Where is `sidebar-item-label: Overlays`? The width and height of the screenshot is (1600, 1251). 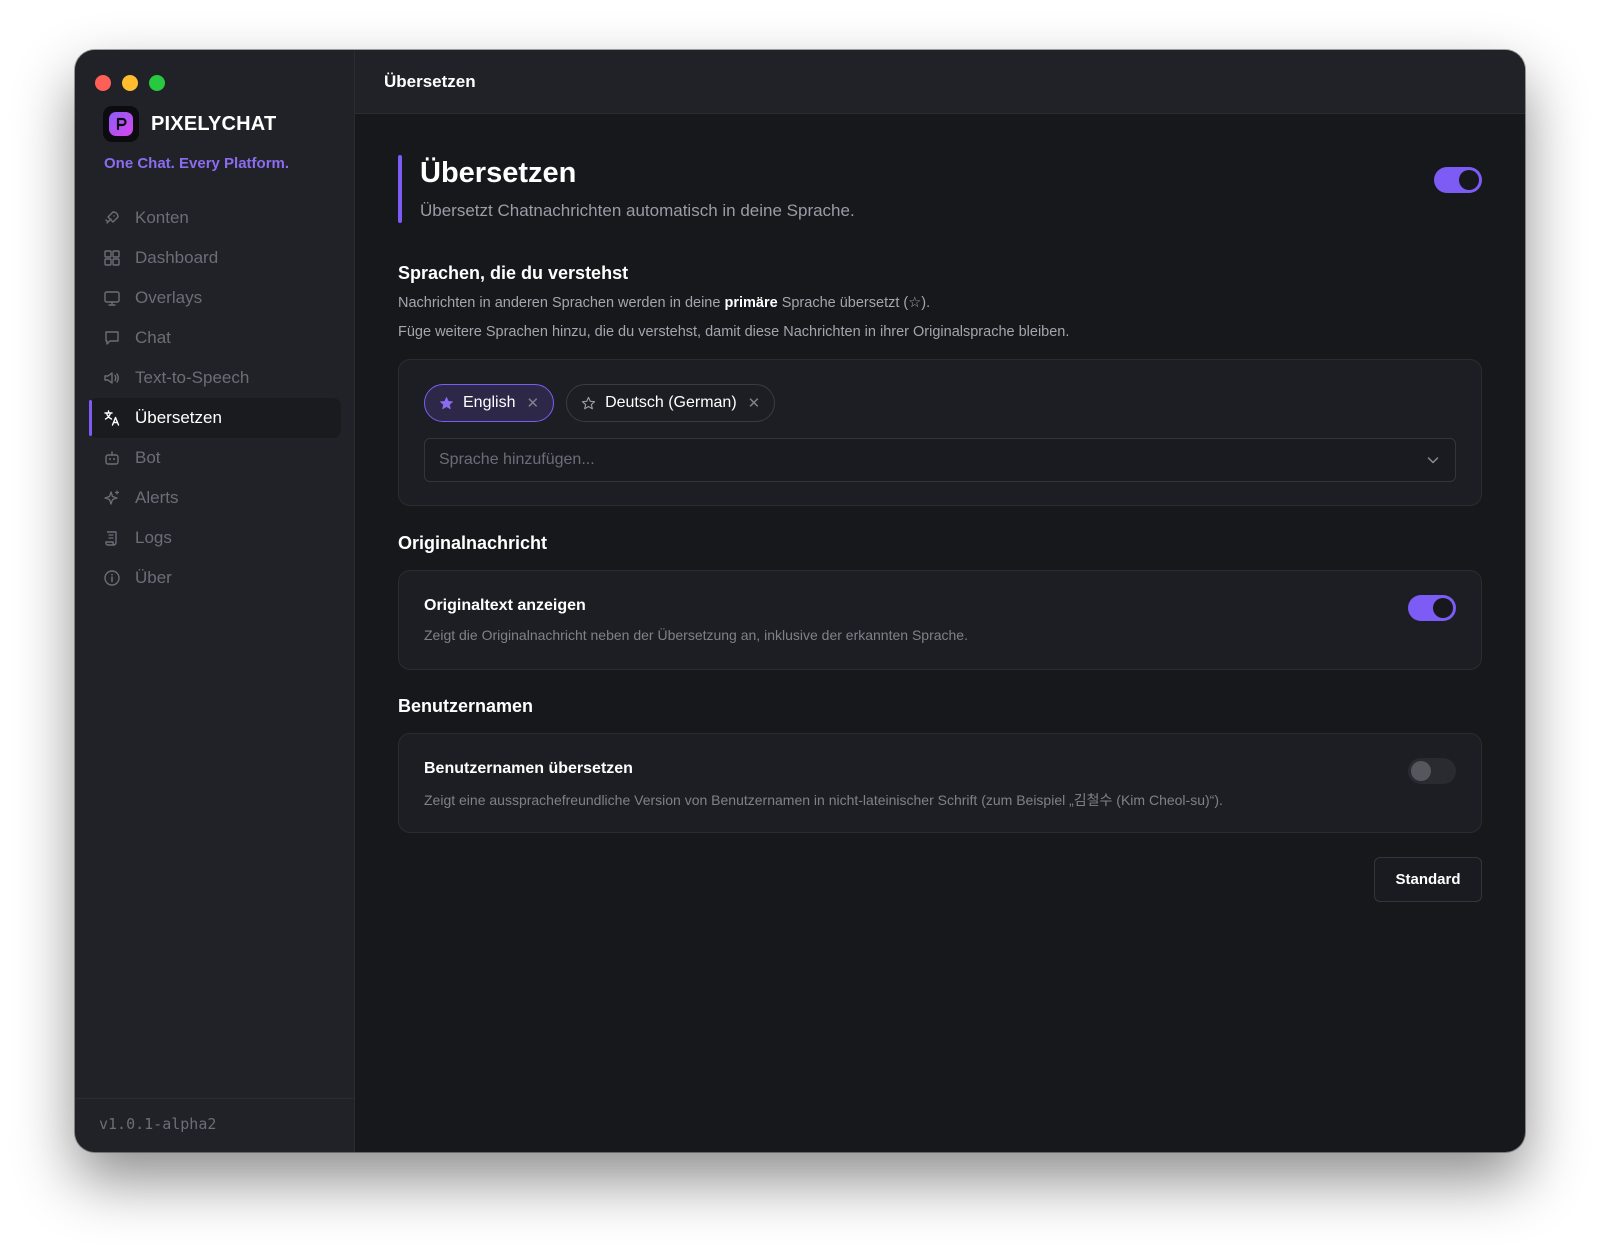 sidebar-item-label: Overlays is located at coordinates (169, 297).